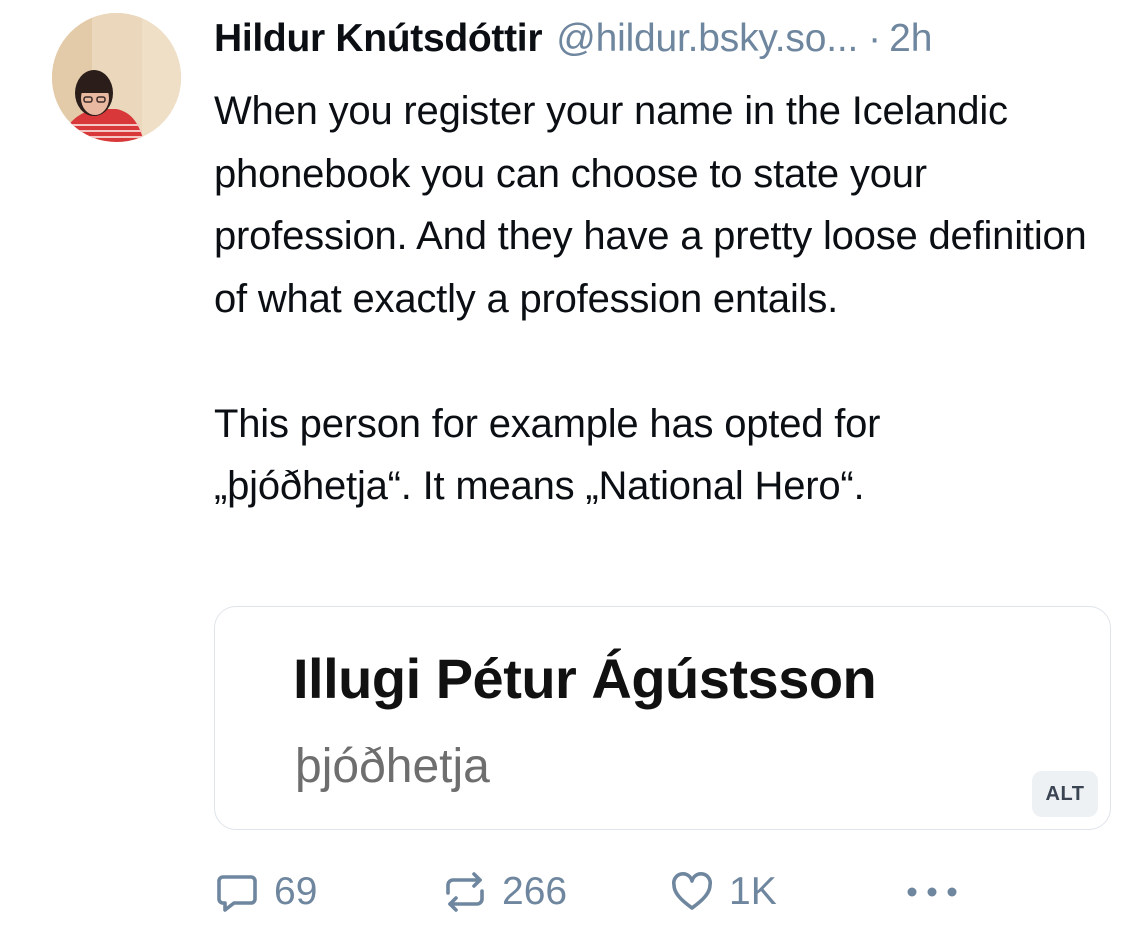 The height and width of the screenshot is (944, 1147). What do you see at coordinates (392, 766) in the screenshot?
I see `embed-profession-text: þjóðhetja` at bounding box center [392, 766].